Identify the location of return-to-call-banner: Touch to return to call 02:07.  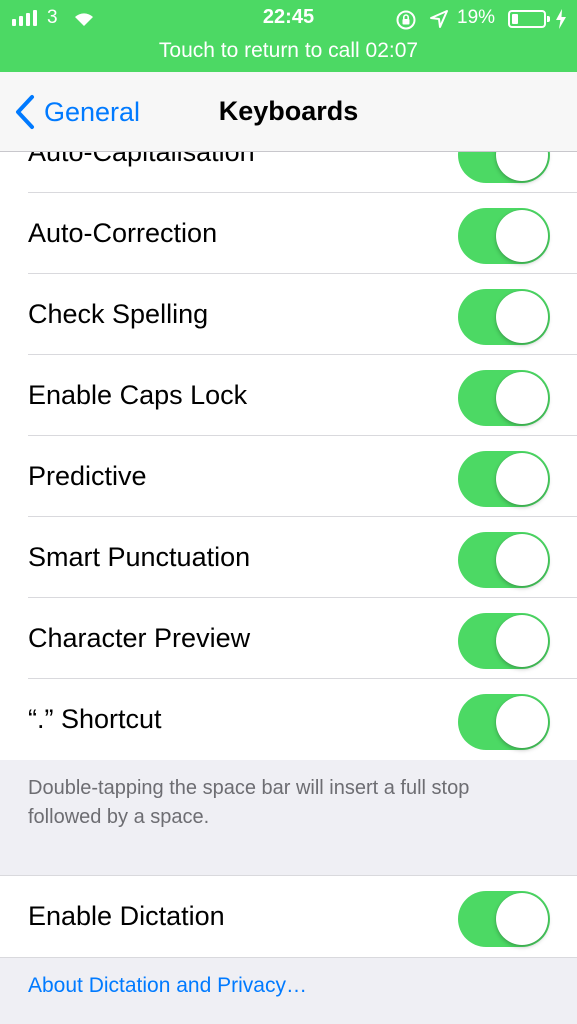
(288, 51).